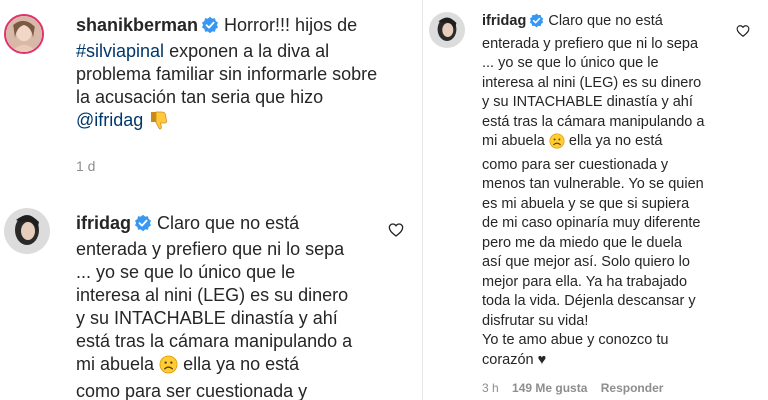 The height and width of the screenshot is (400, 768). Describe the element at coordinates (613, 141) in the screenshot. I see `comment-text-line: ella ya no está` at that location.